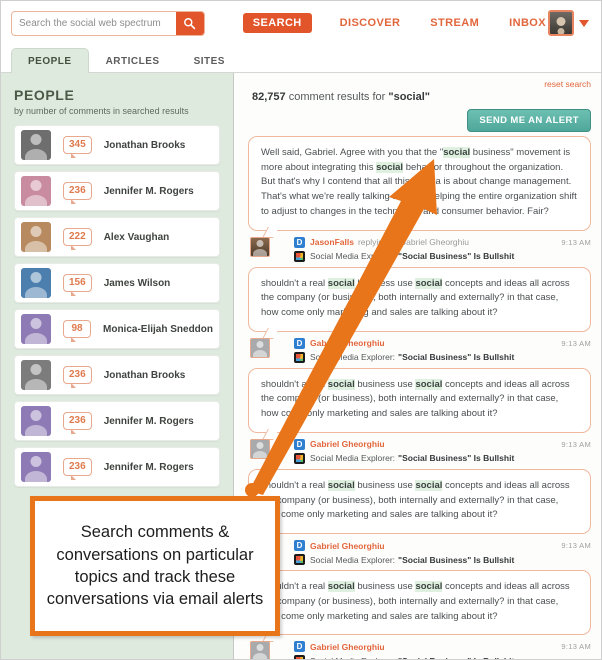  I want to click on main-nav: SEARCH DISCOVER STREAM INBOX, so click(395, 23).